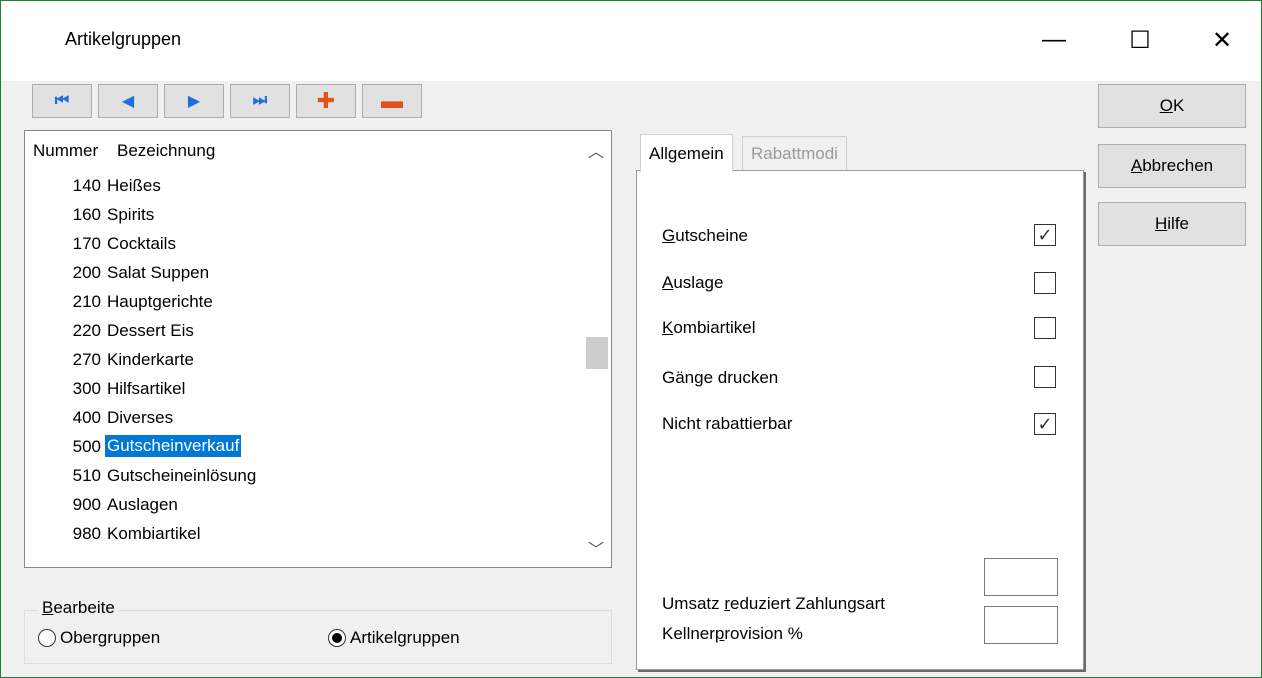  What do you see at coordinates (86, 533) in the screenshot?
I see `list-item-number: 980` at bounding box center [86, 533].